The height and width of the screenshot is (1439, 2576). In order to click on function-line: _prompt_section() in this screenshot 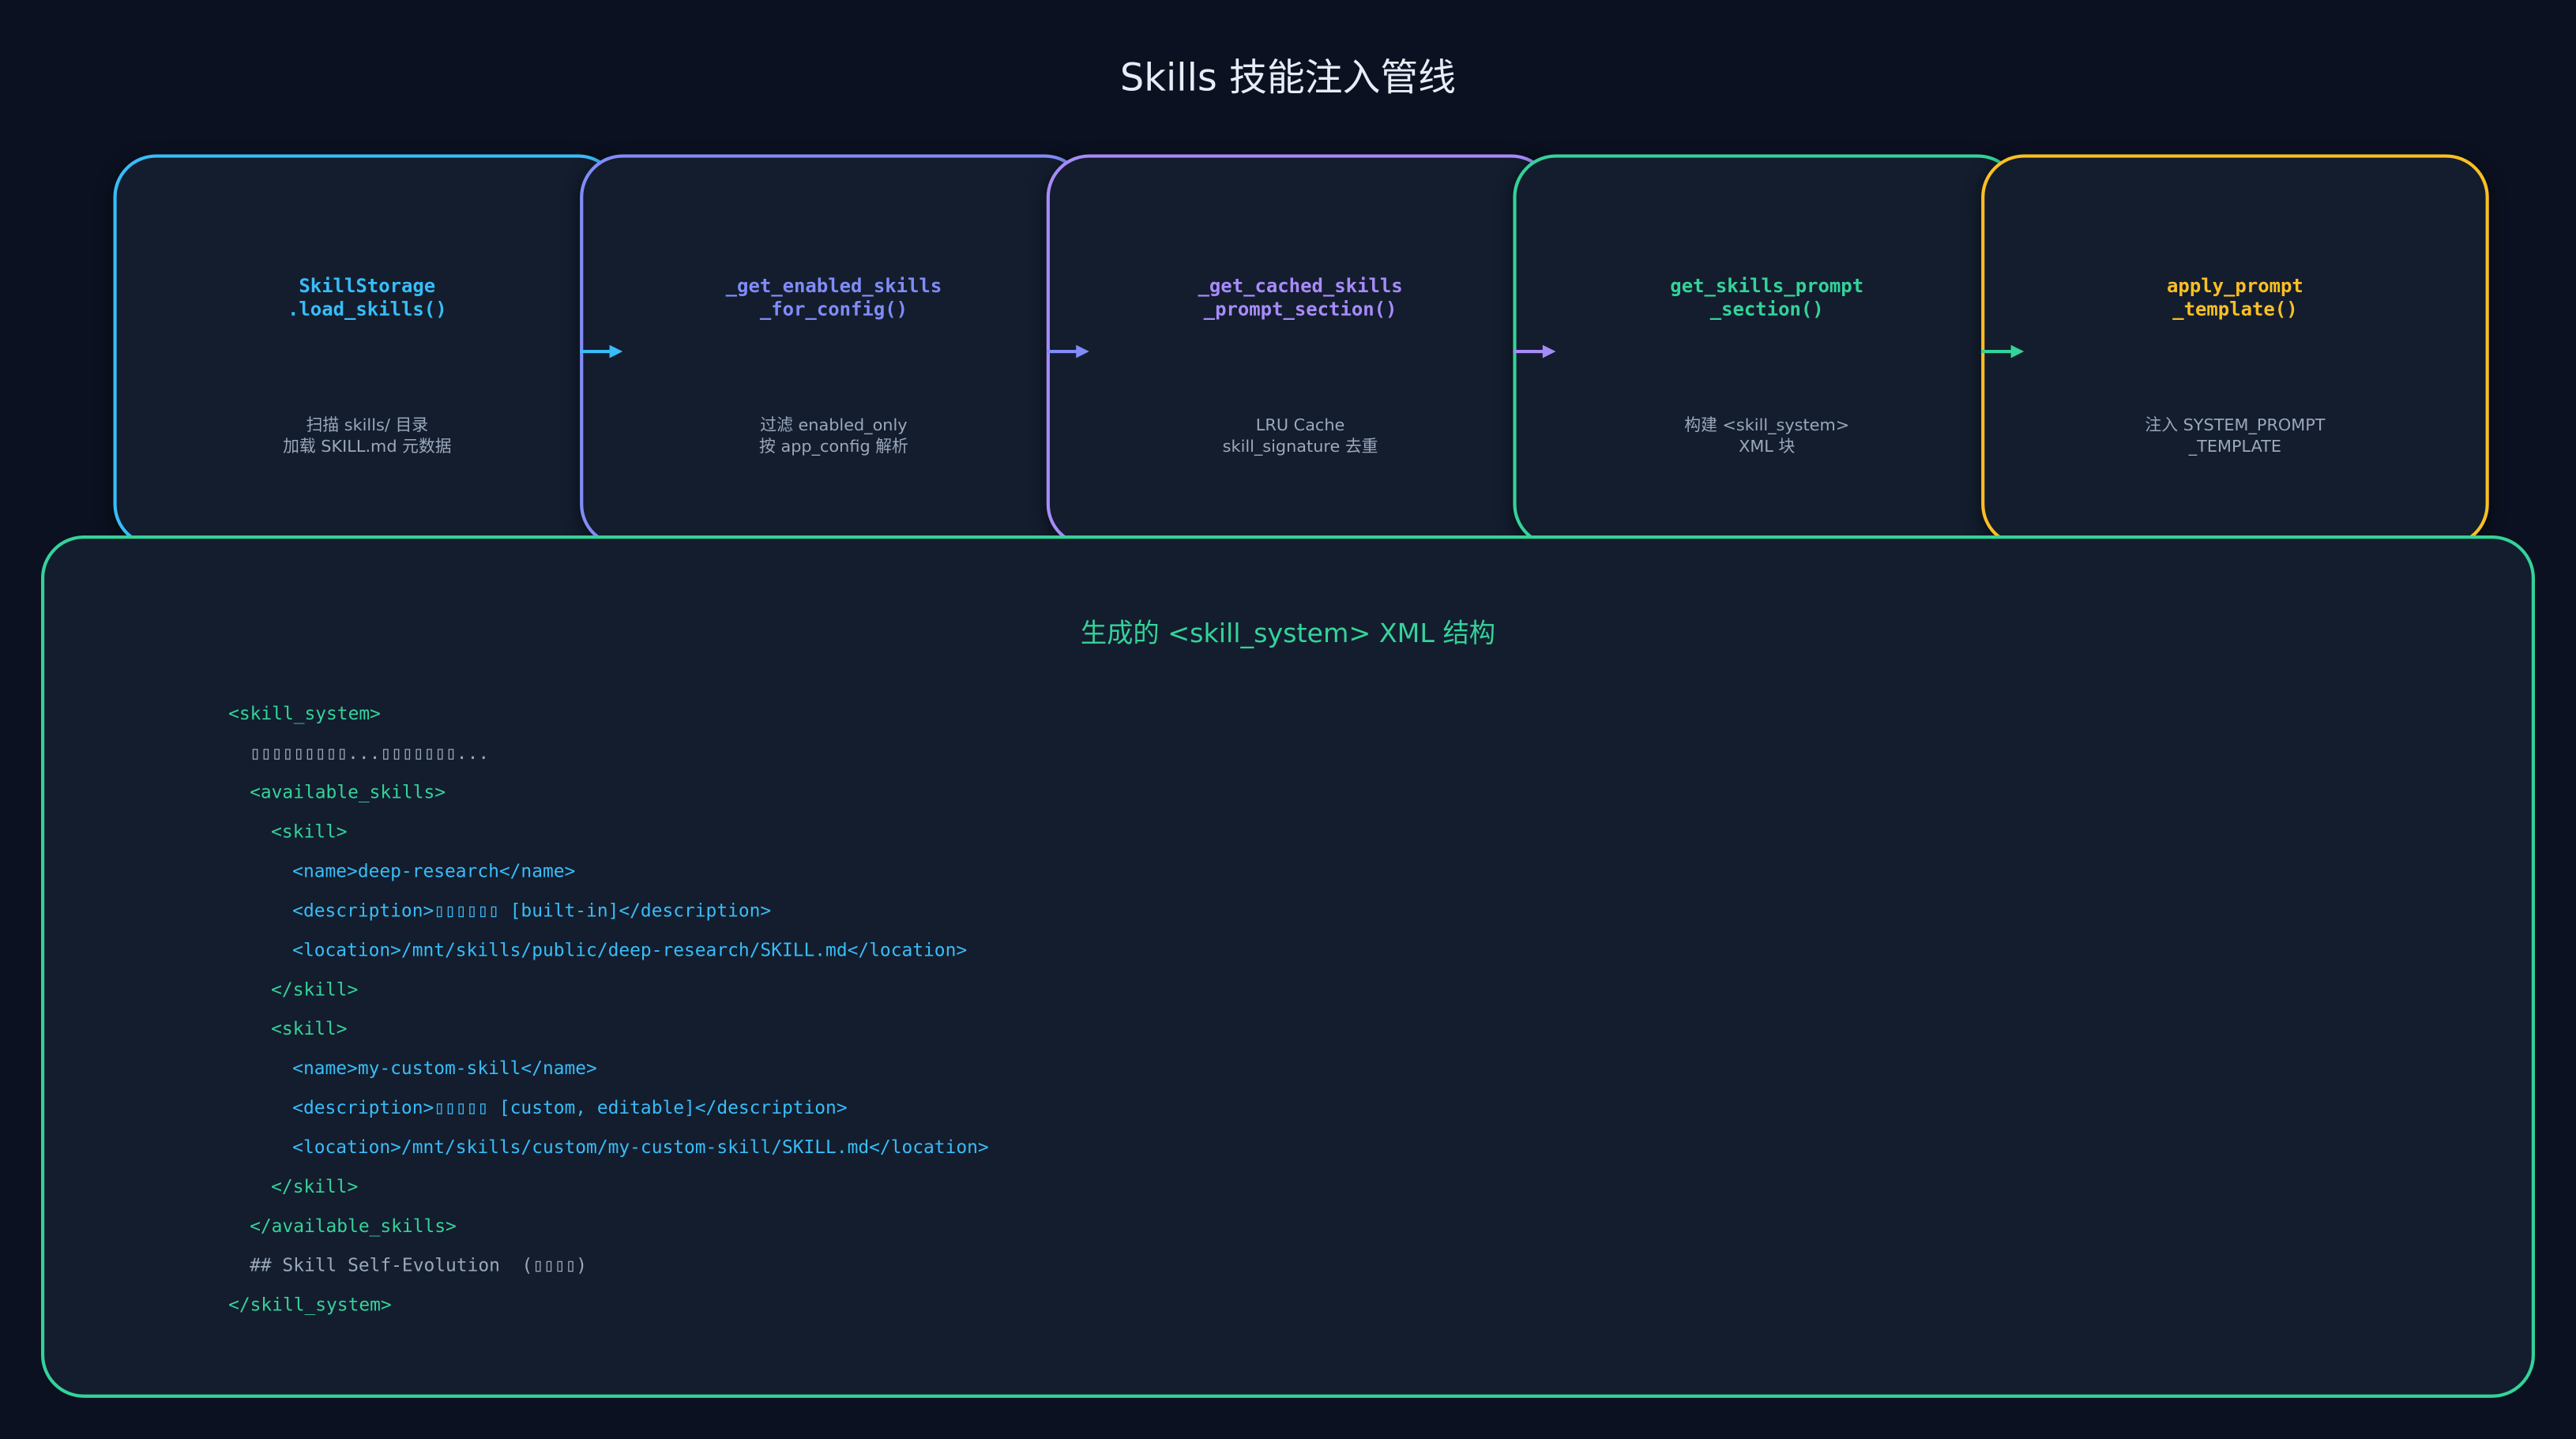, I will do `click(1300, 309)`.